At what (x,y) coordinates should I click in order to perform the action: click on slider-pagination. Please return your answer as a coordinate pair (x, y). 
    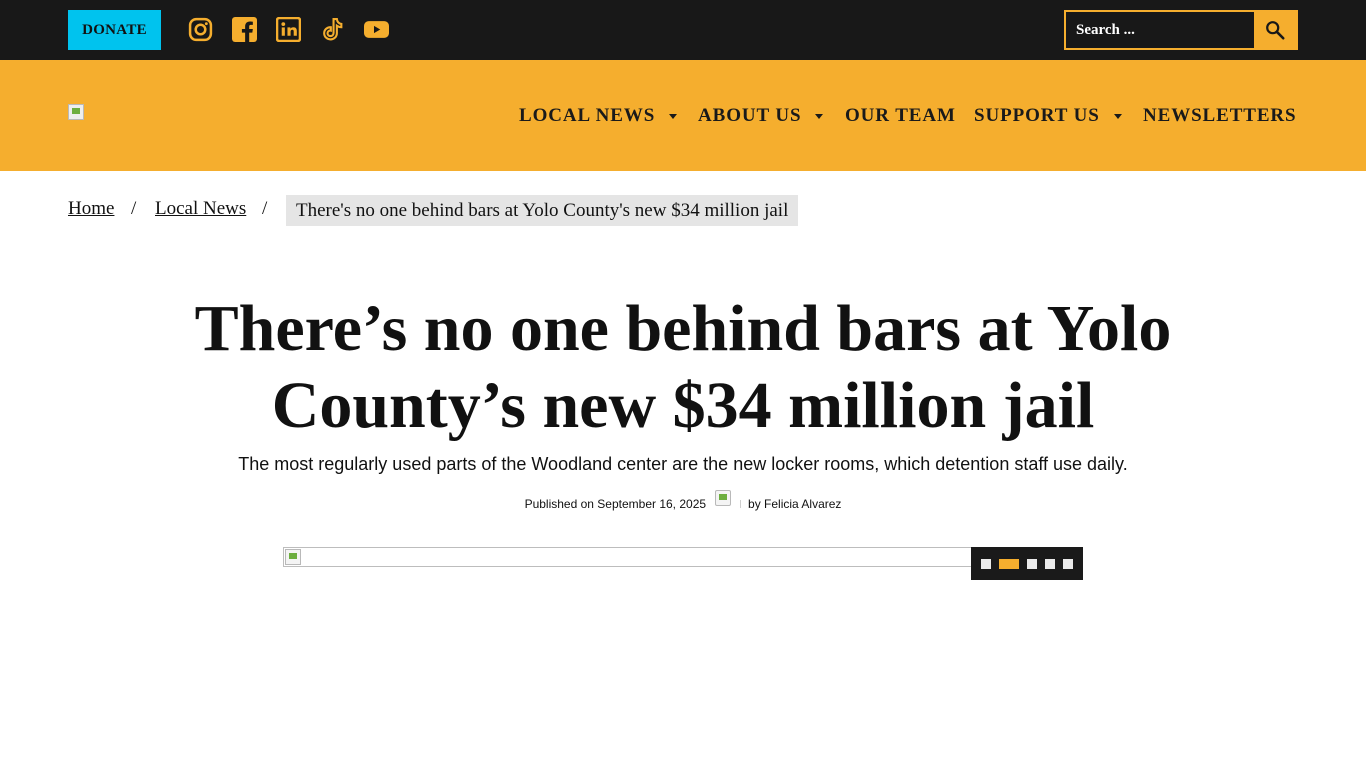
    Looking at the image, I should click on (1027, 563).